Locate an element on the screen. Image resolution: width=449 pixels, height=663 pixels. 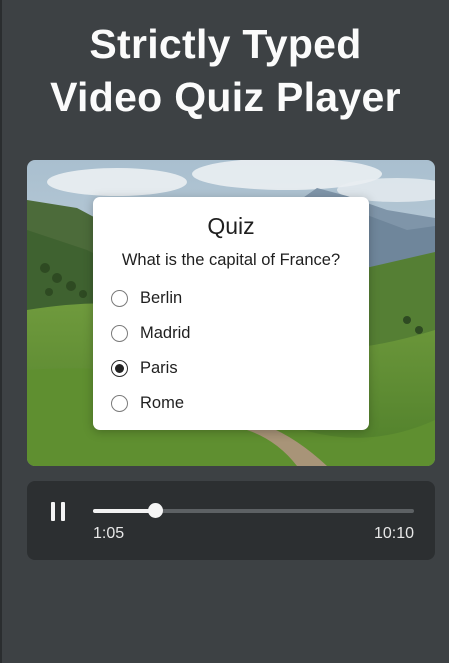
pause-icon is located at coordinates (59, 512).